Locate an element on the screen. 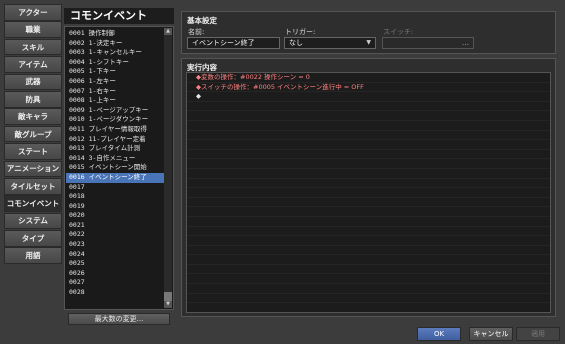 The image size is (565, 344). list-item: 0011 プレイヤー情報取得 is located at coordinates (115, 130).